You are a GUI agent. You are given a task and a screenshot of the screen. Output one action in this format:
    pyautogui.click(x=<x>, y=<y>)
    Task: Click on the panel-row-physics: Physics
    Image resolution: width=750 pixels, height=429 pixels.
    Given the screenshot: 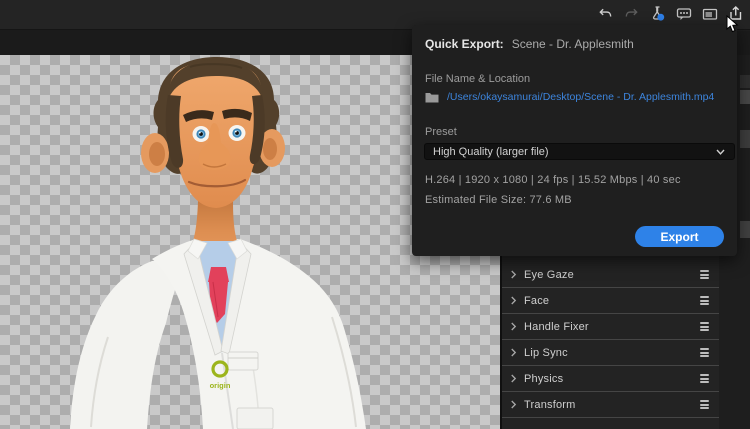 What is the action you would take?
    pyautogui.click(x=610, y=379)
    